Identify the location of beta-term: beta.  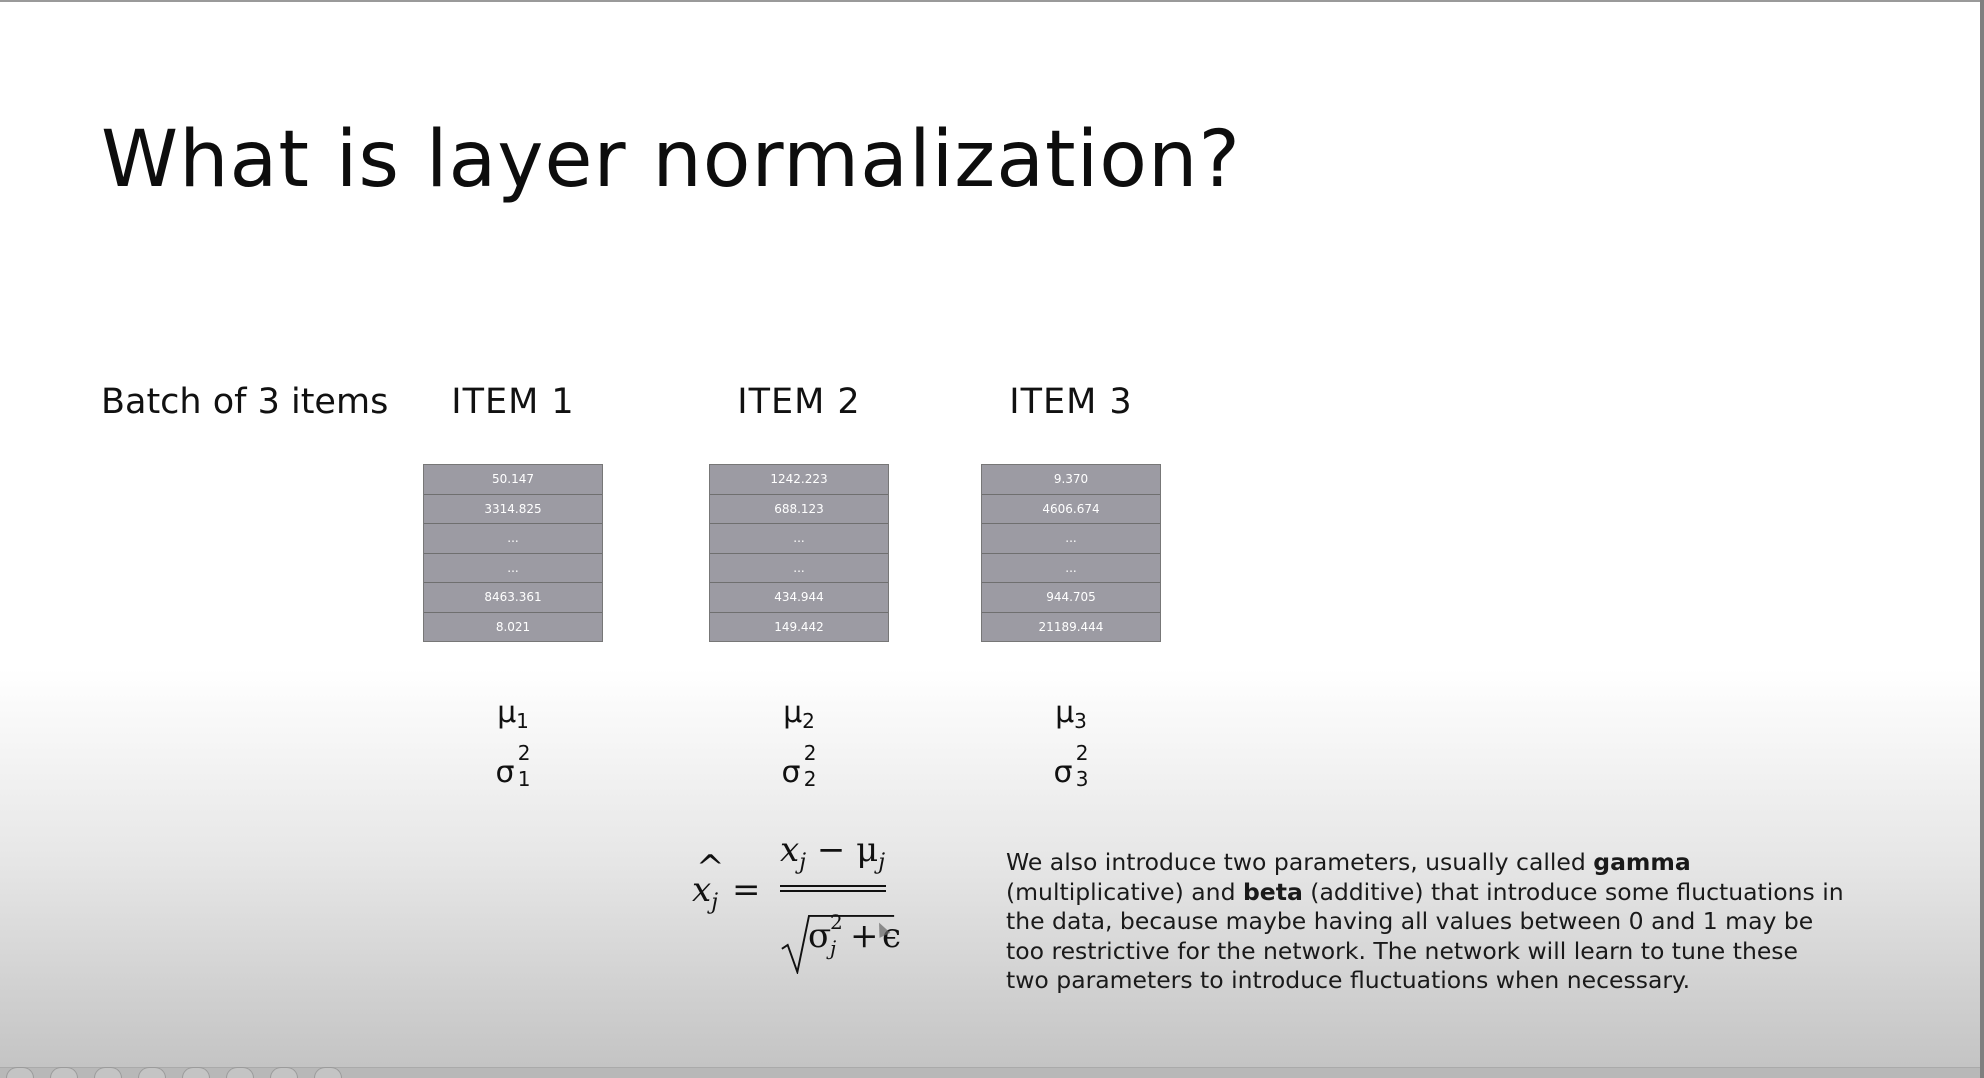
(1272, 891).